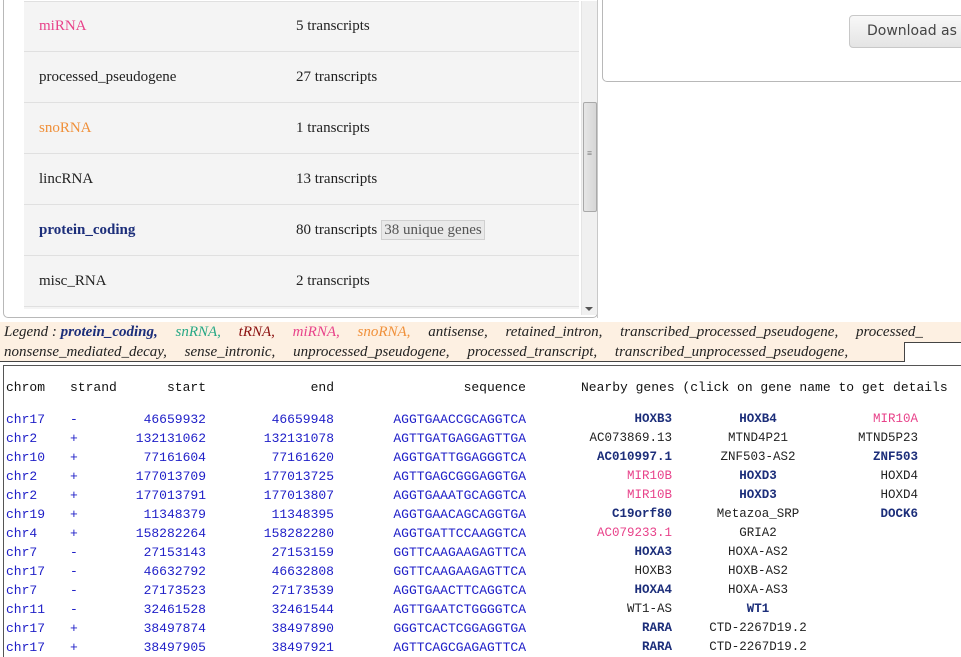 The height and width of the screenshot is (657, 961). What do you see at coordinates (26, 609) in the screenshot?
I see `cell-chrom: chr11` at bounding box center [26, 609].